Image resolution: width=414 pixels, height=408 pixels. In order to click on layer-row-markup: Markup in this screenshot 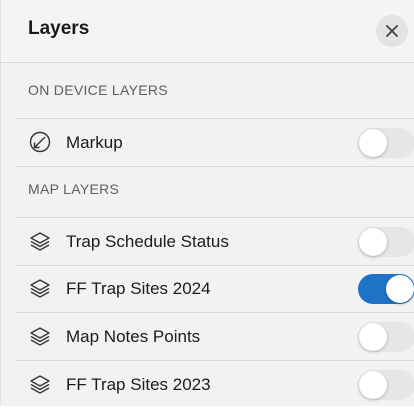, I will do `click(214, 142)`.